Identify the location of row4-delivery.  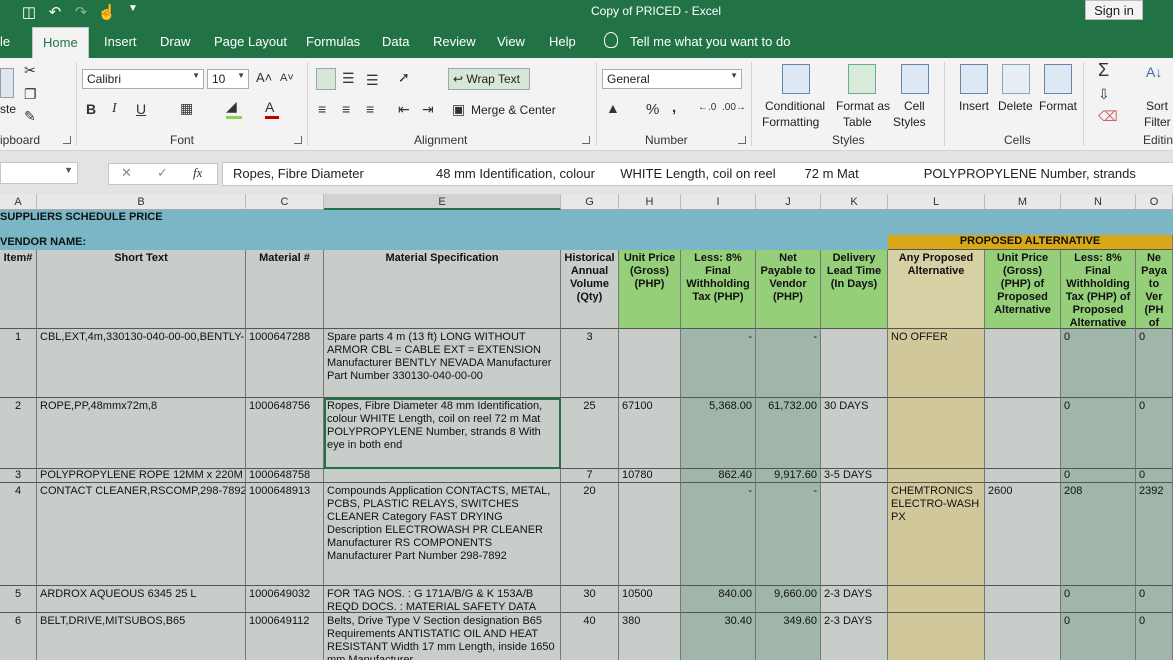
(854, 534).